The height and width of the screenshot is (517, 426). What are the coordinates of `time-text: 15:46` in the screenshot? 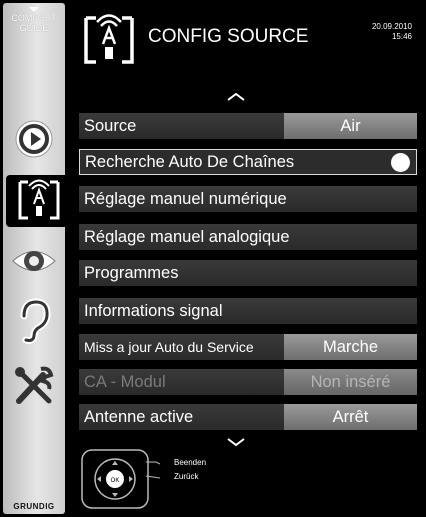 It's located at (401, 36).